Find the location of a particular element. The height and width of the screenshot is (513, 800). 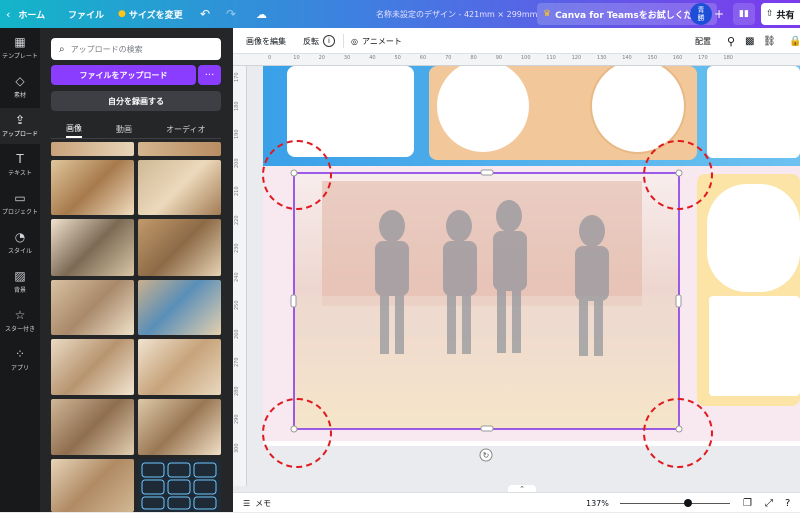

crown-icon: ● is located at coordinates (122, 14).